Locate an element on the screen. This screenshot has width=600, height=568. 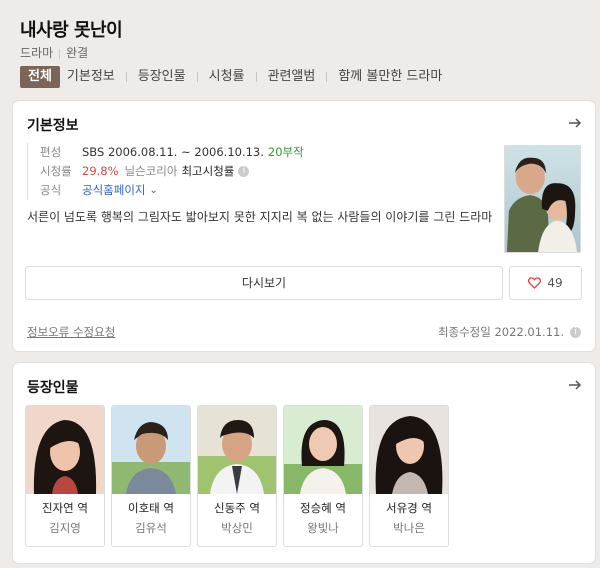
rating-source: 닐슨코리아 is located at coordinates (151, 171).